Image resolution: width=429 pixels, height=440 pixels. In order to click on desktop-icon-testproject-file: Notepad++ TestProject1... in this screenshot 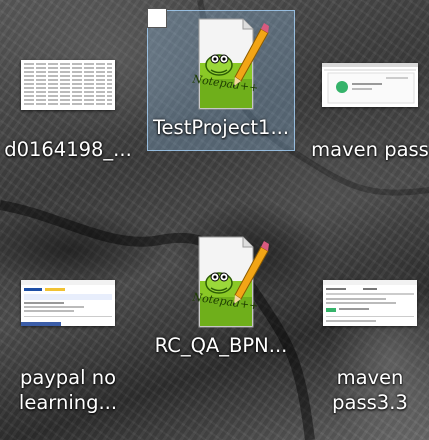, I will do `click(221, 79)`.